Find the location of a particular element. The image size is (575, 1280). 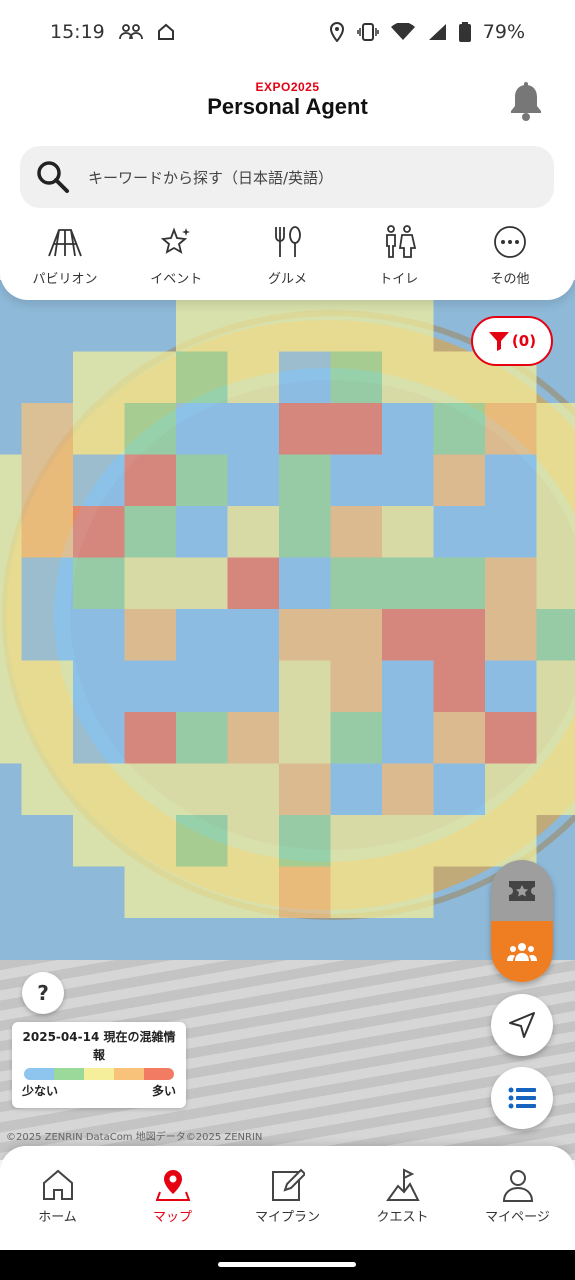

legend-high: 多い is located at coordinates (163, 1091).